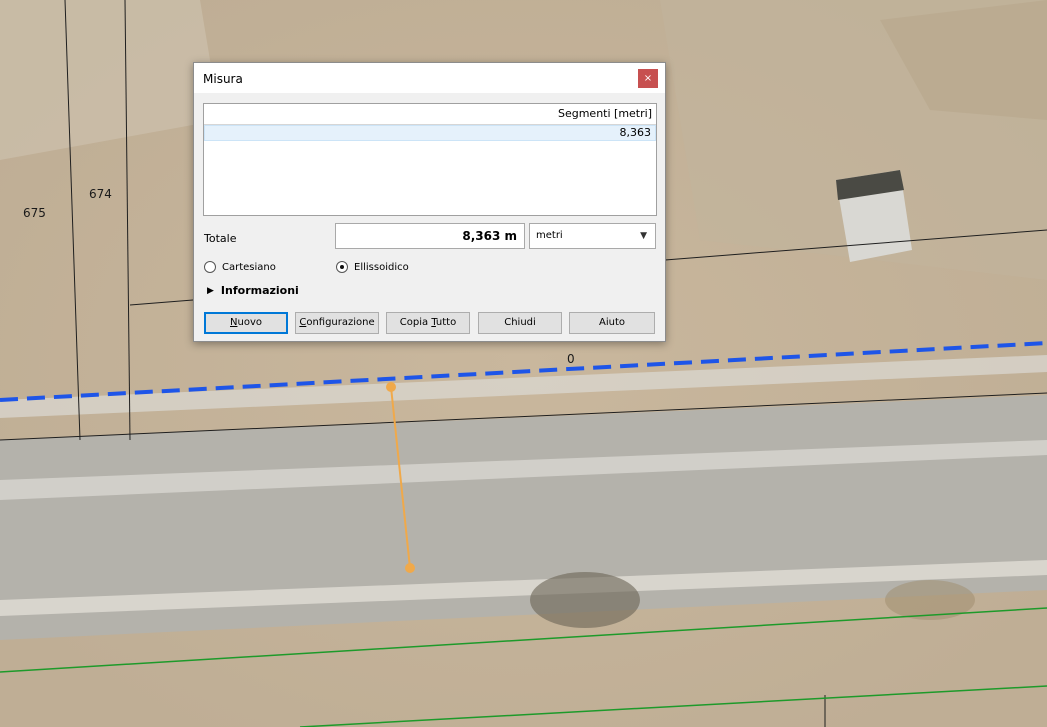  I want to click on total-value-field: 8,363 m, so click(430, 236).